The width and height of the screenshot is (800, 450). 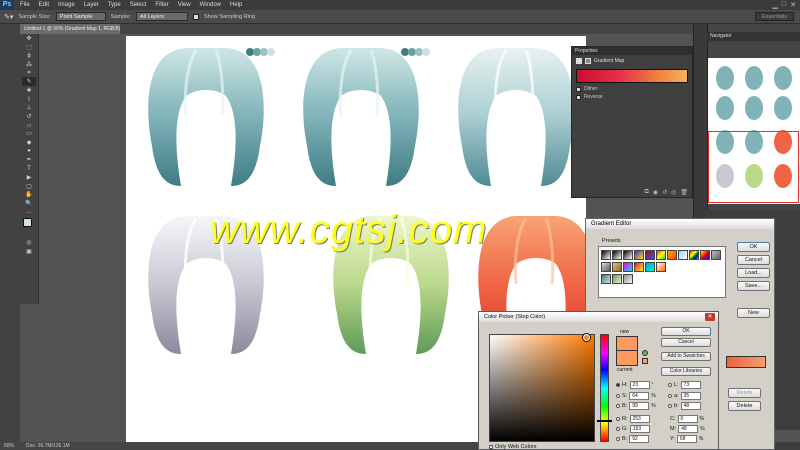 What do you see at coordinates (80, 16) in the screenshot?
I see `sample-size-select: Point Sample` at bounding box center [80, 16].